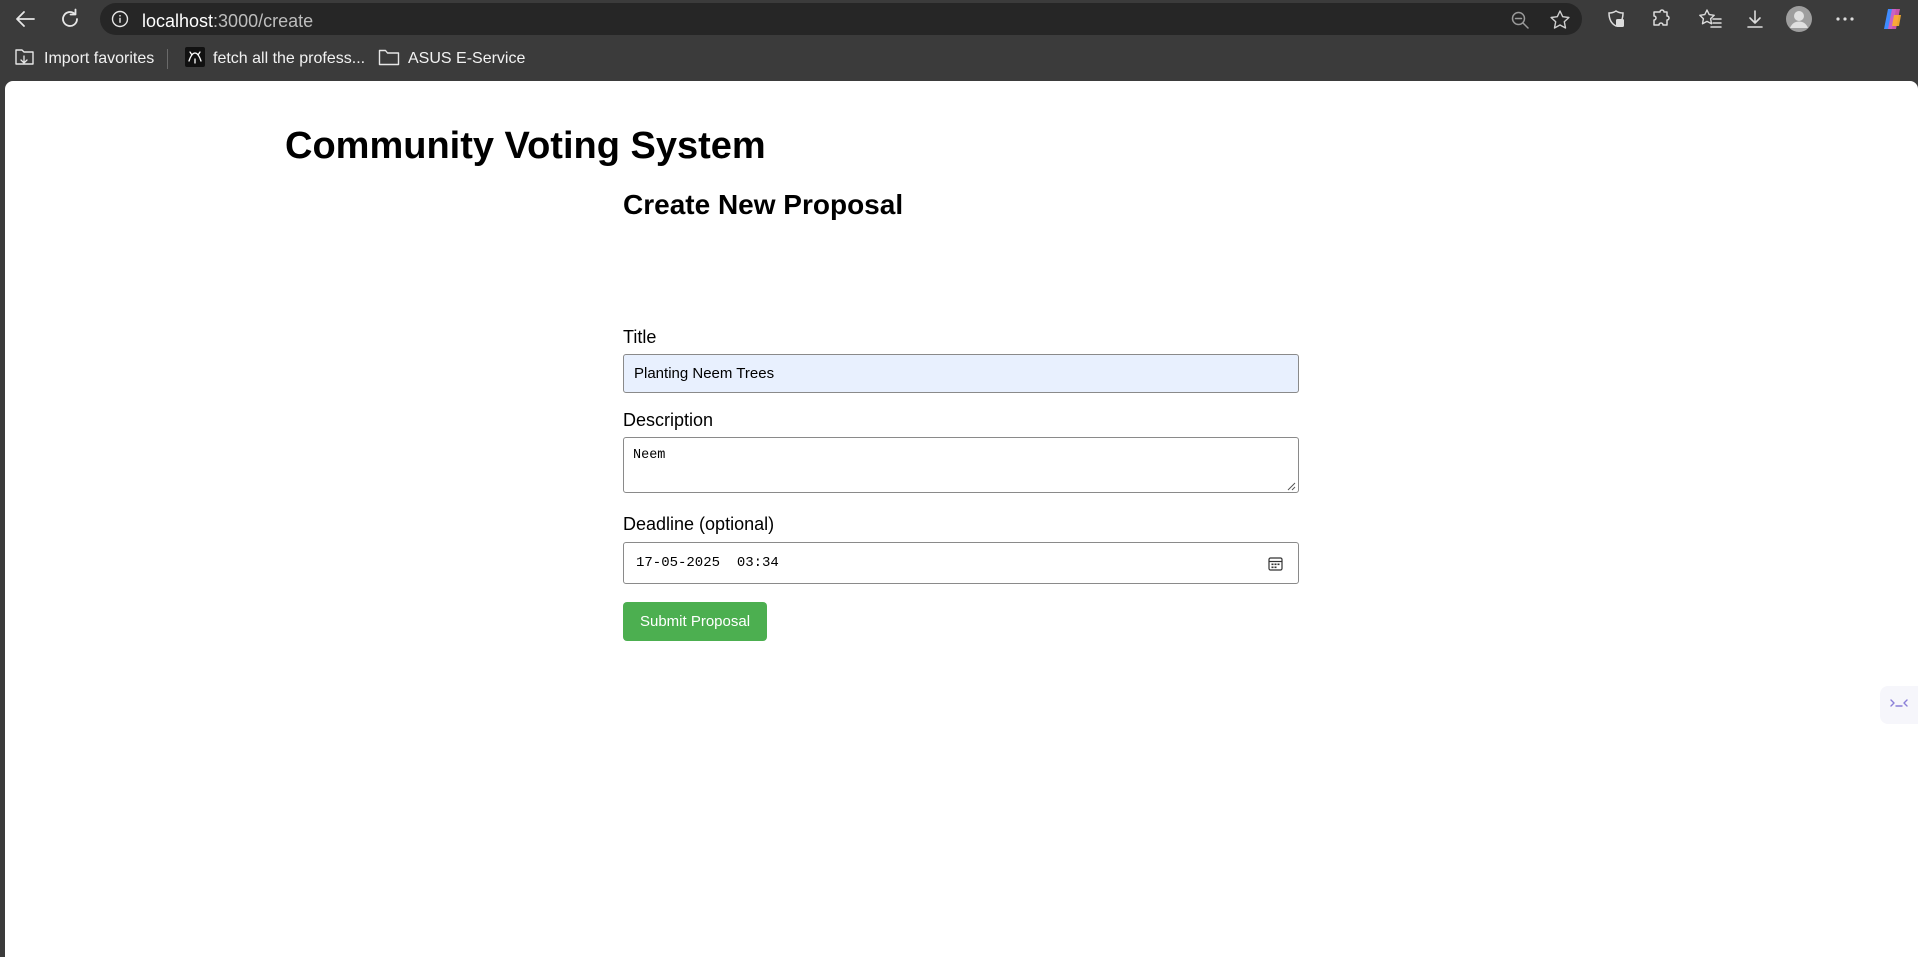 The width and height of the screenshot is (1918, 957). Describe the element at coordinates (1616, 19) in the screenshot. I see `browser-essentials-icon` at that location.